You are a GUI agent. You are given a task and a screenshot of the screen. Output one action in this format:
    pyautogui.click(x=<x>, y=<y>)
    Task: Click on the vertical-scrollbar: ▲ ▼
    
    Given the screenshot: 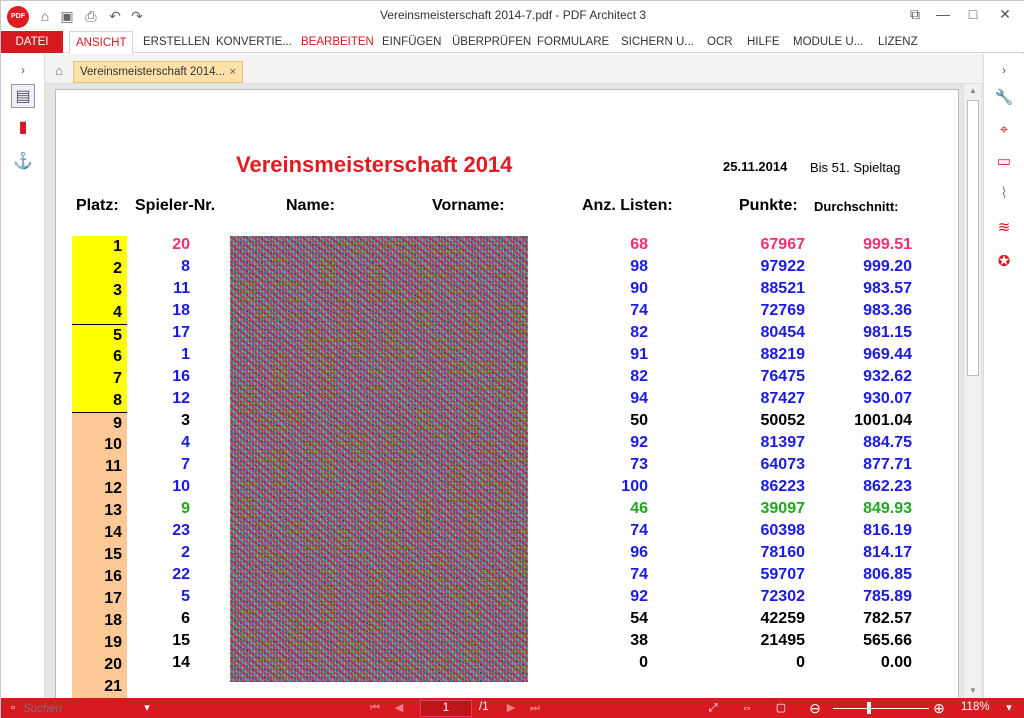 What is the action you would take?
    pyautogui.click(x=972, y=391)
    